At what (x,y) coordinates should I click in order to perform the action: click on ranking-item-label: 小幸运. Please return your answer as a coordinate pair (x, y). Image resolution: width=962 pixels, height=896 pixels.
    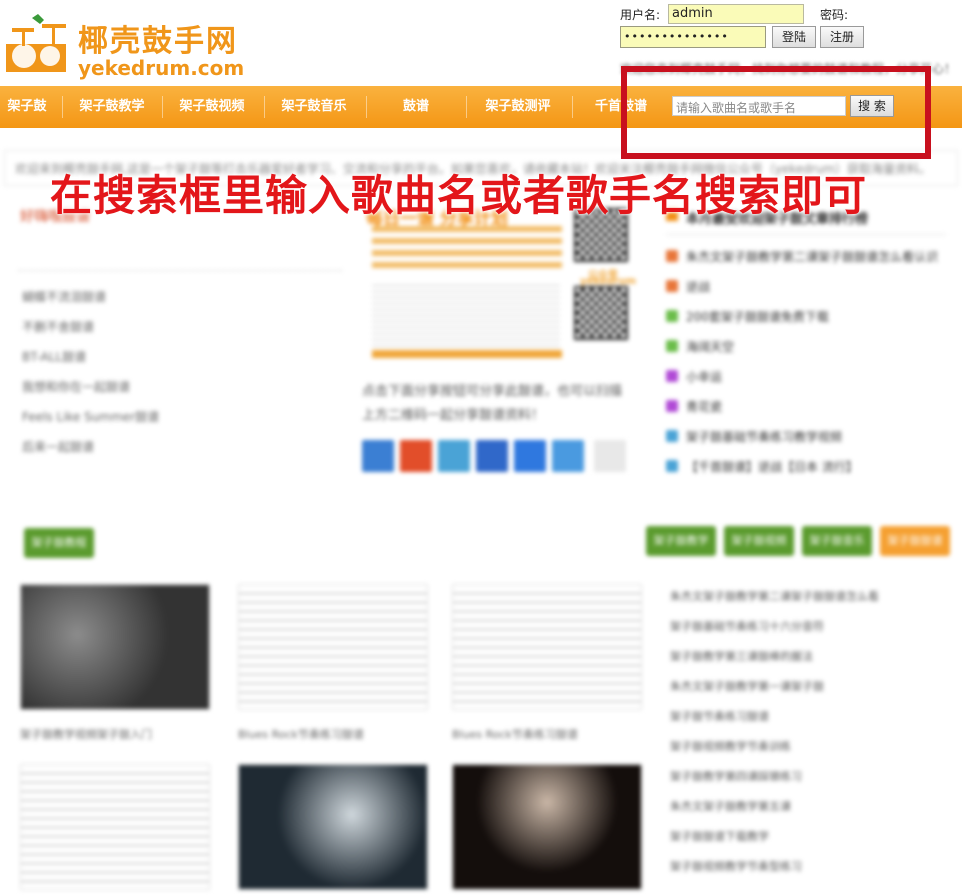
    Looking at the image, I should click on (704, 377).